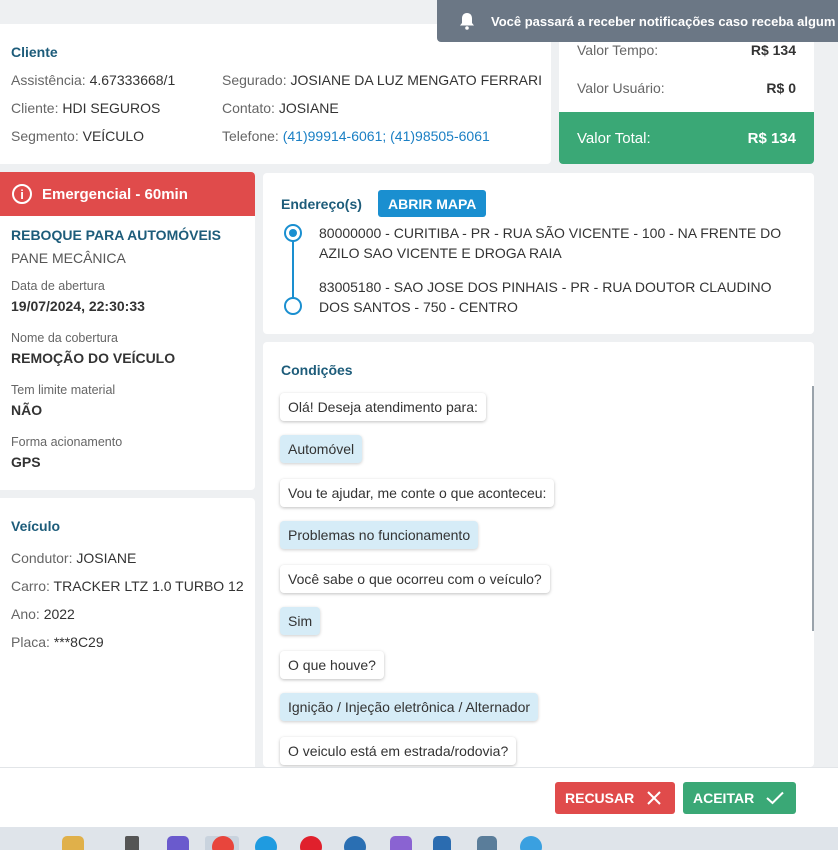 The height and width of the screenshot is (850, 838). What do you see at coordinates (442, 843) in the screenshot?
I see `notepad-app-icon` at bounding box center [442, 843].